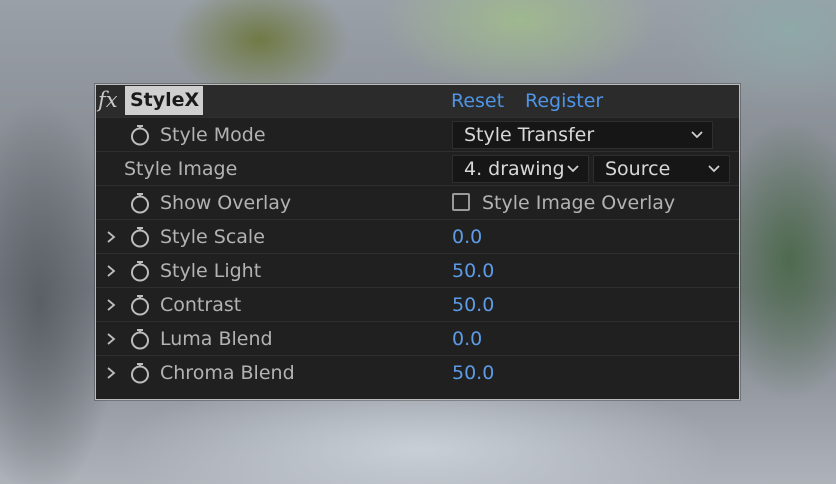 Image resolution: width=836 pixels, height=484 pixels. What do you see at coordinates (227, 373) in the screenshot?
I see `param-label: Chroma Blend` at bounding box center [227, 373].